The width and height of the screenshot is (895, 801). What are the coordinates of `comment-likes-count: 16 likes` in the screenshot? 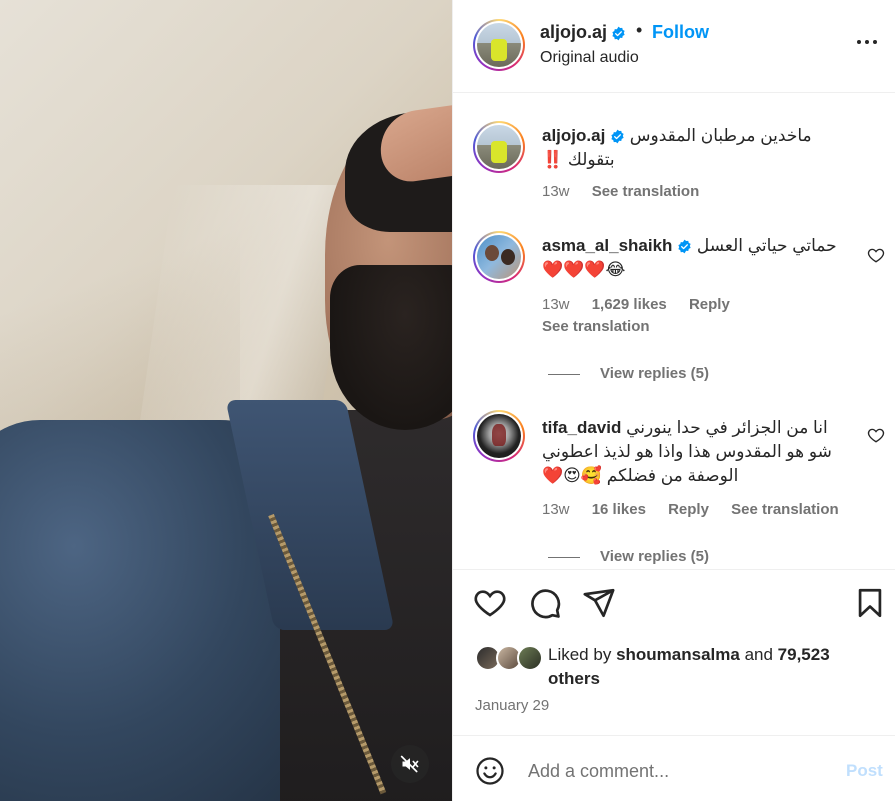 It's located at (619, 509).